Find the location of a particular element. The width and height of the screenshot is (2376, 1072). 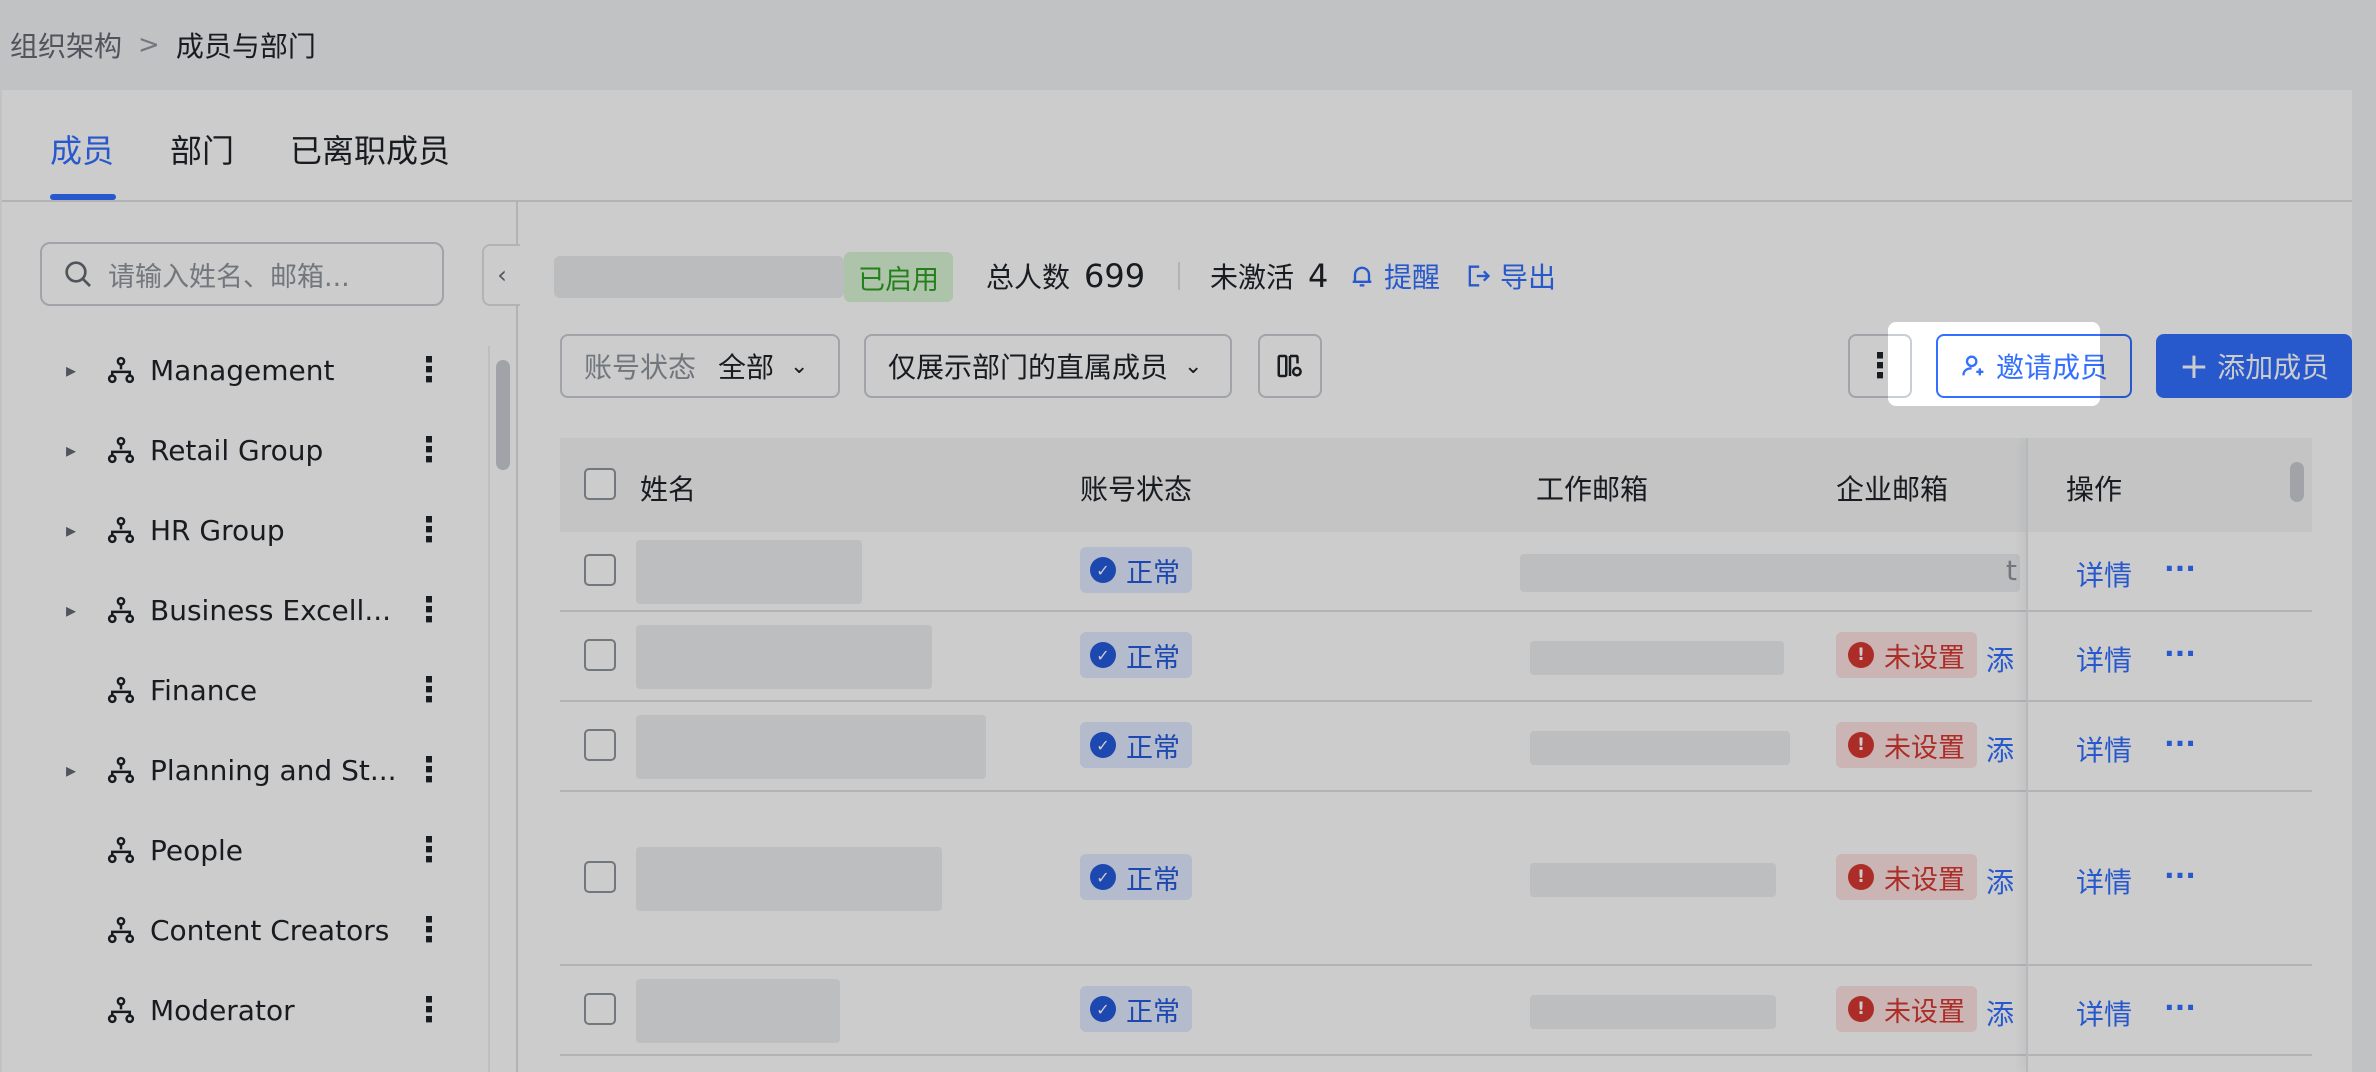

total-value: 699 is located at coordinates (1115, 276).